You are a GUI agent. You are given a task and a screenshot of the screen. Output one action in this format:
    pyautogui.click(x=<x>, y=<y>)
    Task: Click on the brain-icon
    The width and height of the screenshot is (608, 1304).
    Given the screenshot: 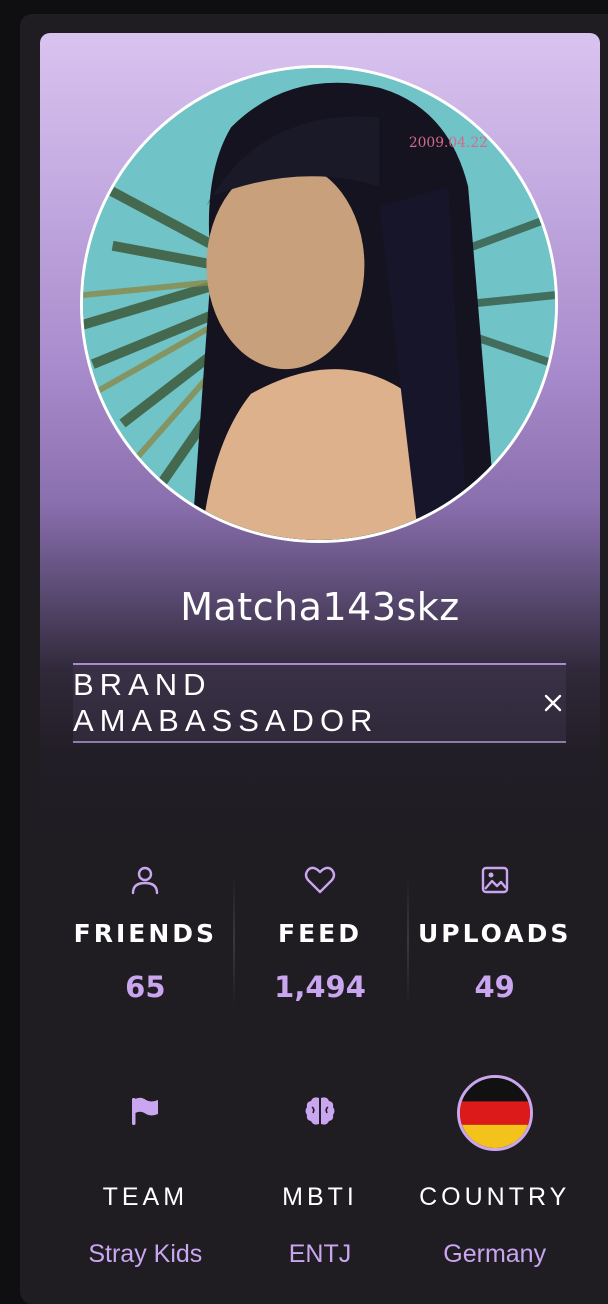 What is the action you would take?
    pyautogui.click(x=320, y=1113)
    